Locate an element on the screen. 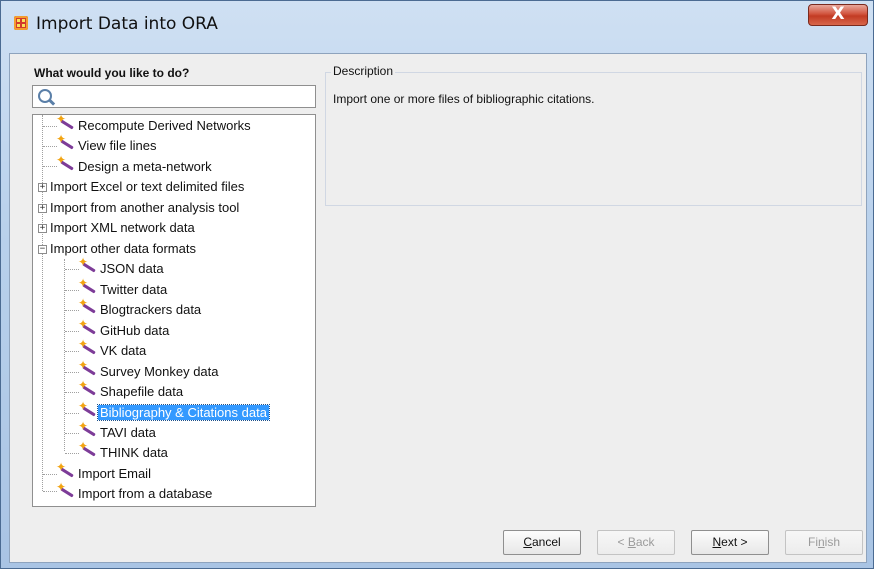  tree-item-label: Import other data formats is located at coordinates (123, 248).